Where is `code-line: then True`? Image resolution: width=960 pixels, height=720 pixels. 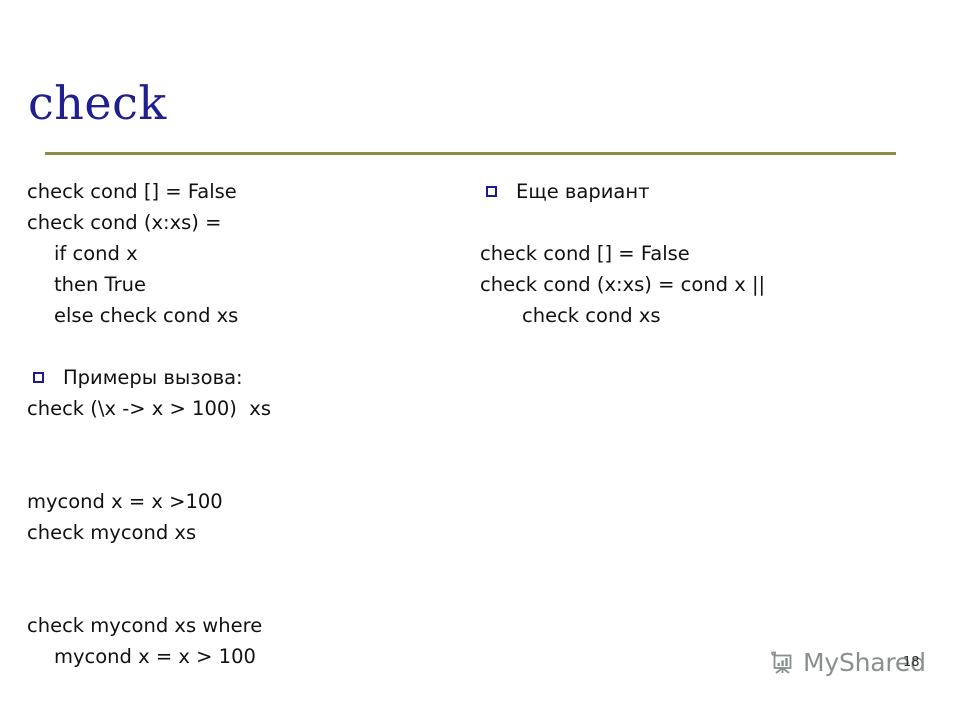
code-line: then True is located at coordinates (100, 284).